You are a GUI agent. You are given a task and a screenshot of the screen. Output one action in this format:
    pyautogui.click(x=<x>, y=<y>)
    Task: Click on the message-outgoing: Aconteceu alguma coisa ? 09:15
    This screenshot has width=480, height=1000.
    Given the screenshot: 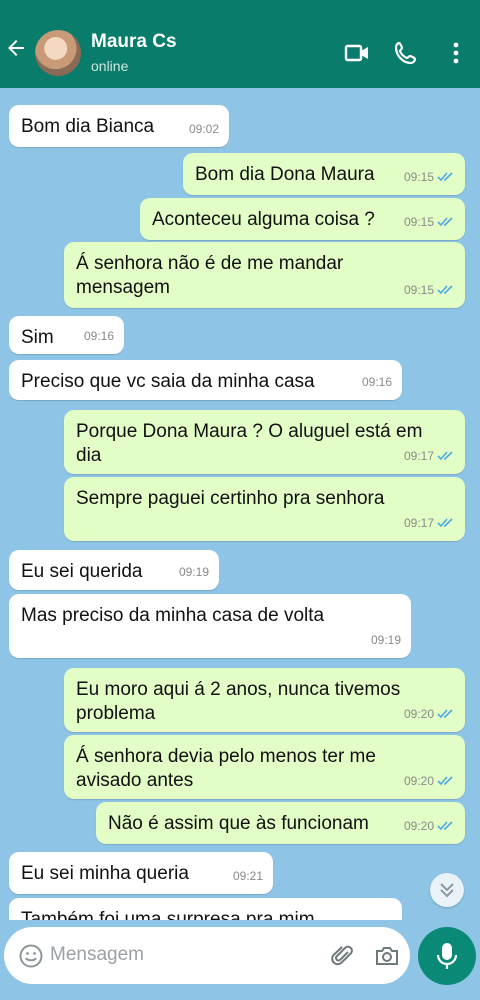 What is the action you would take?
    pyautogui.click(x=302, y=219)
    